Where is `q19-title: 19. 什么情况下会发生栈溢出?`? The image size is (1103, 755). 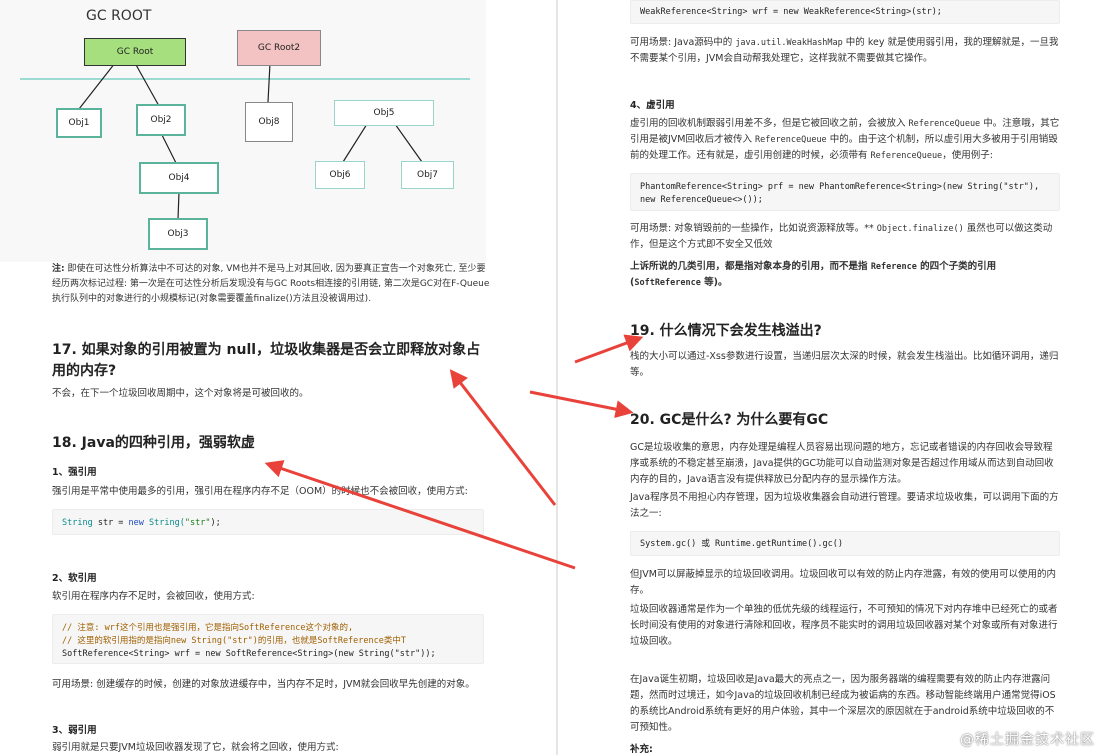
q19-title: 19. 什么情况下会发生栈溢出? is located at coordinates (726, 331).